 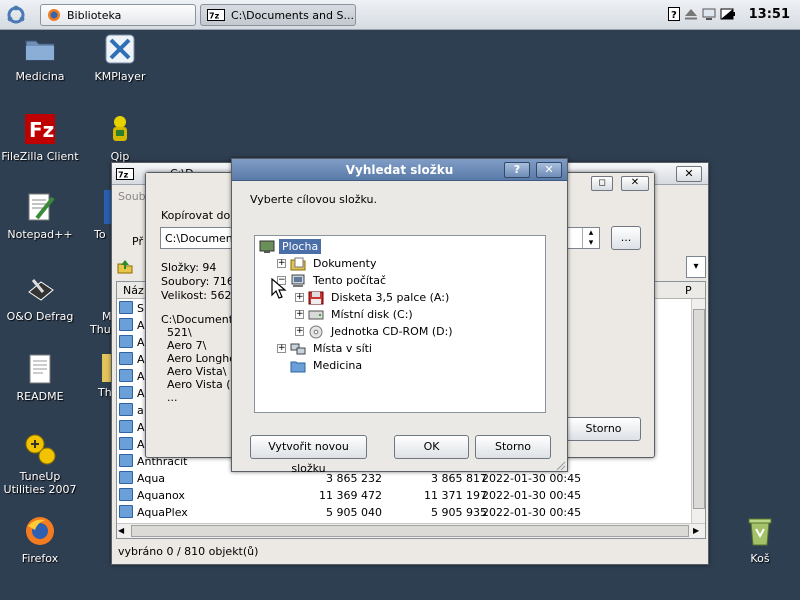 What do you see at coordinates (125, 266) in the screenshot?
I see `up-folder-icon` at bounding box center [125, 266].